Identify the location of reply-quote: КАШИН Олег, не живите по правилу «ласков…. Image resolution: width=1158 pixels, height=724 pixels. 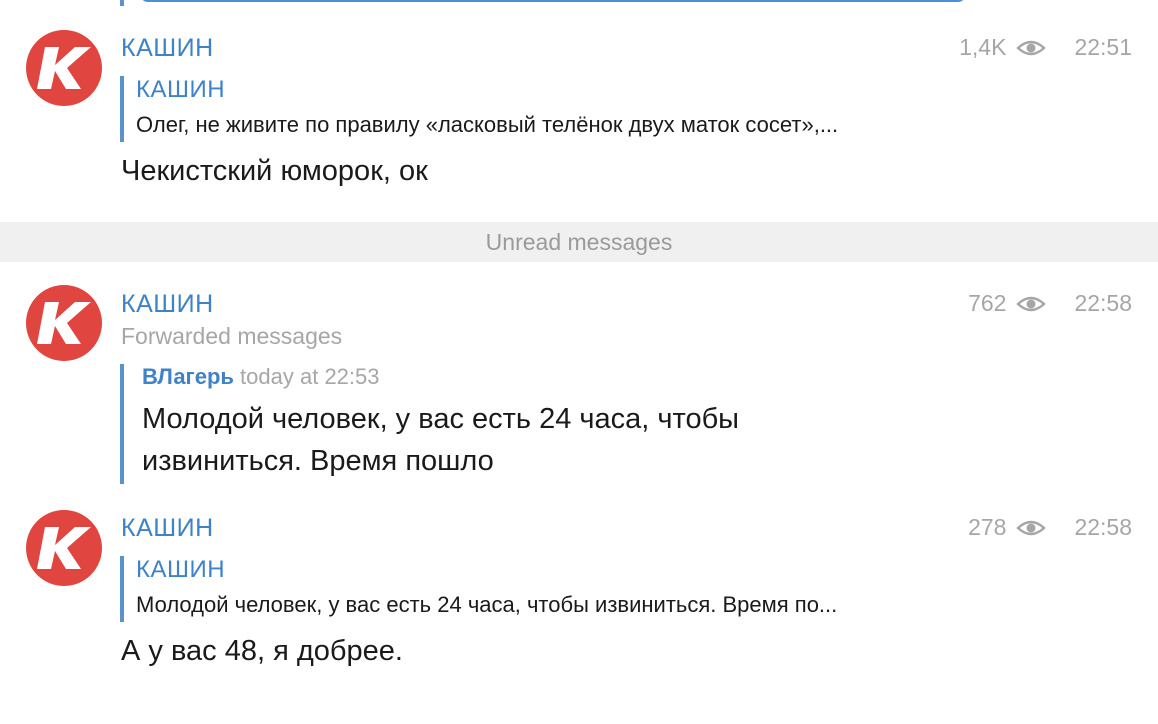
(479, 109).